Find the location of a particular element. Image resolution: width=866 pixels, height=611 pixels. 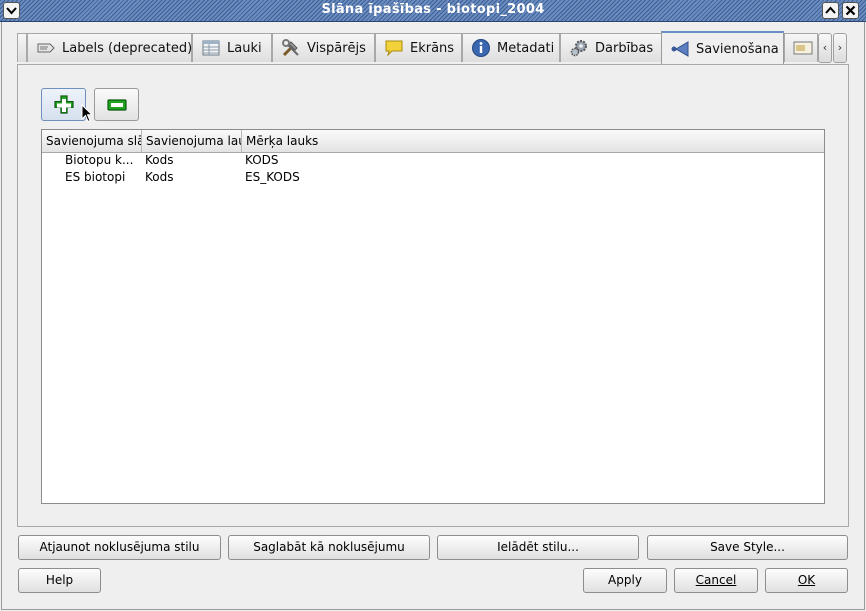

tab-edge is located at coordinates (22, 47).